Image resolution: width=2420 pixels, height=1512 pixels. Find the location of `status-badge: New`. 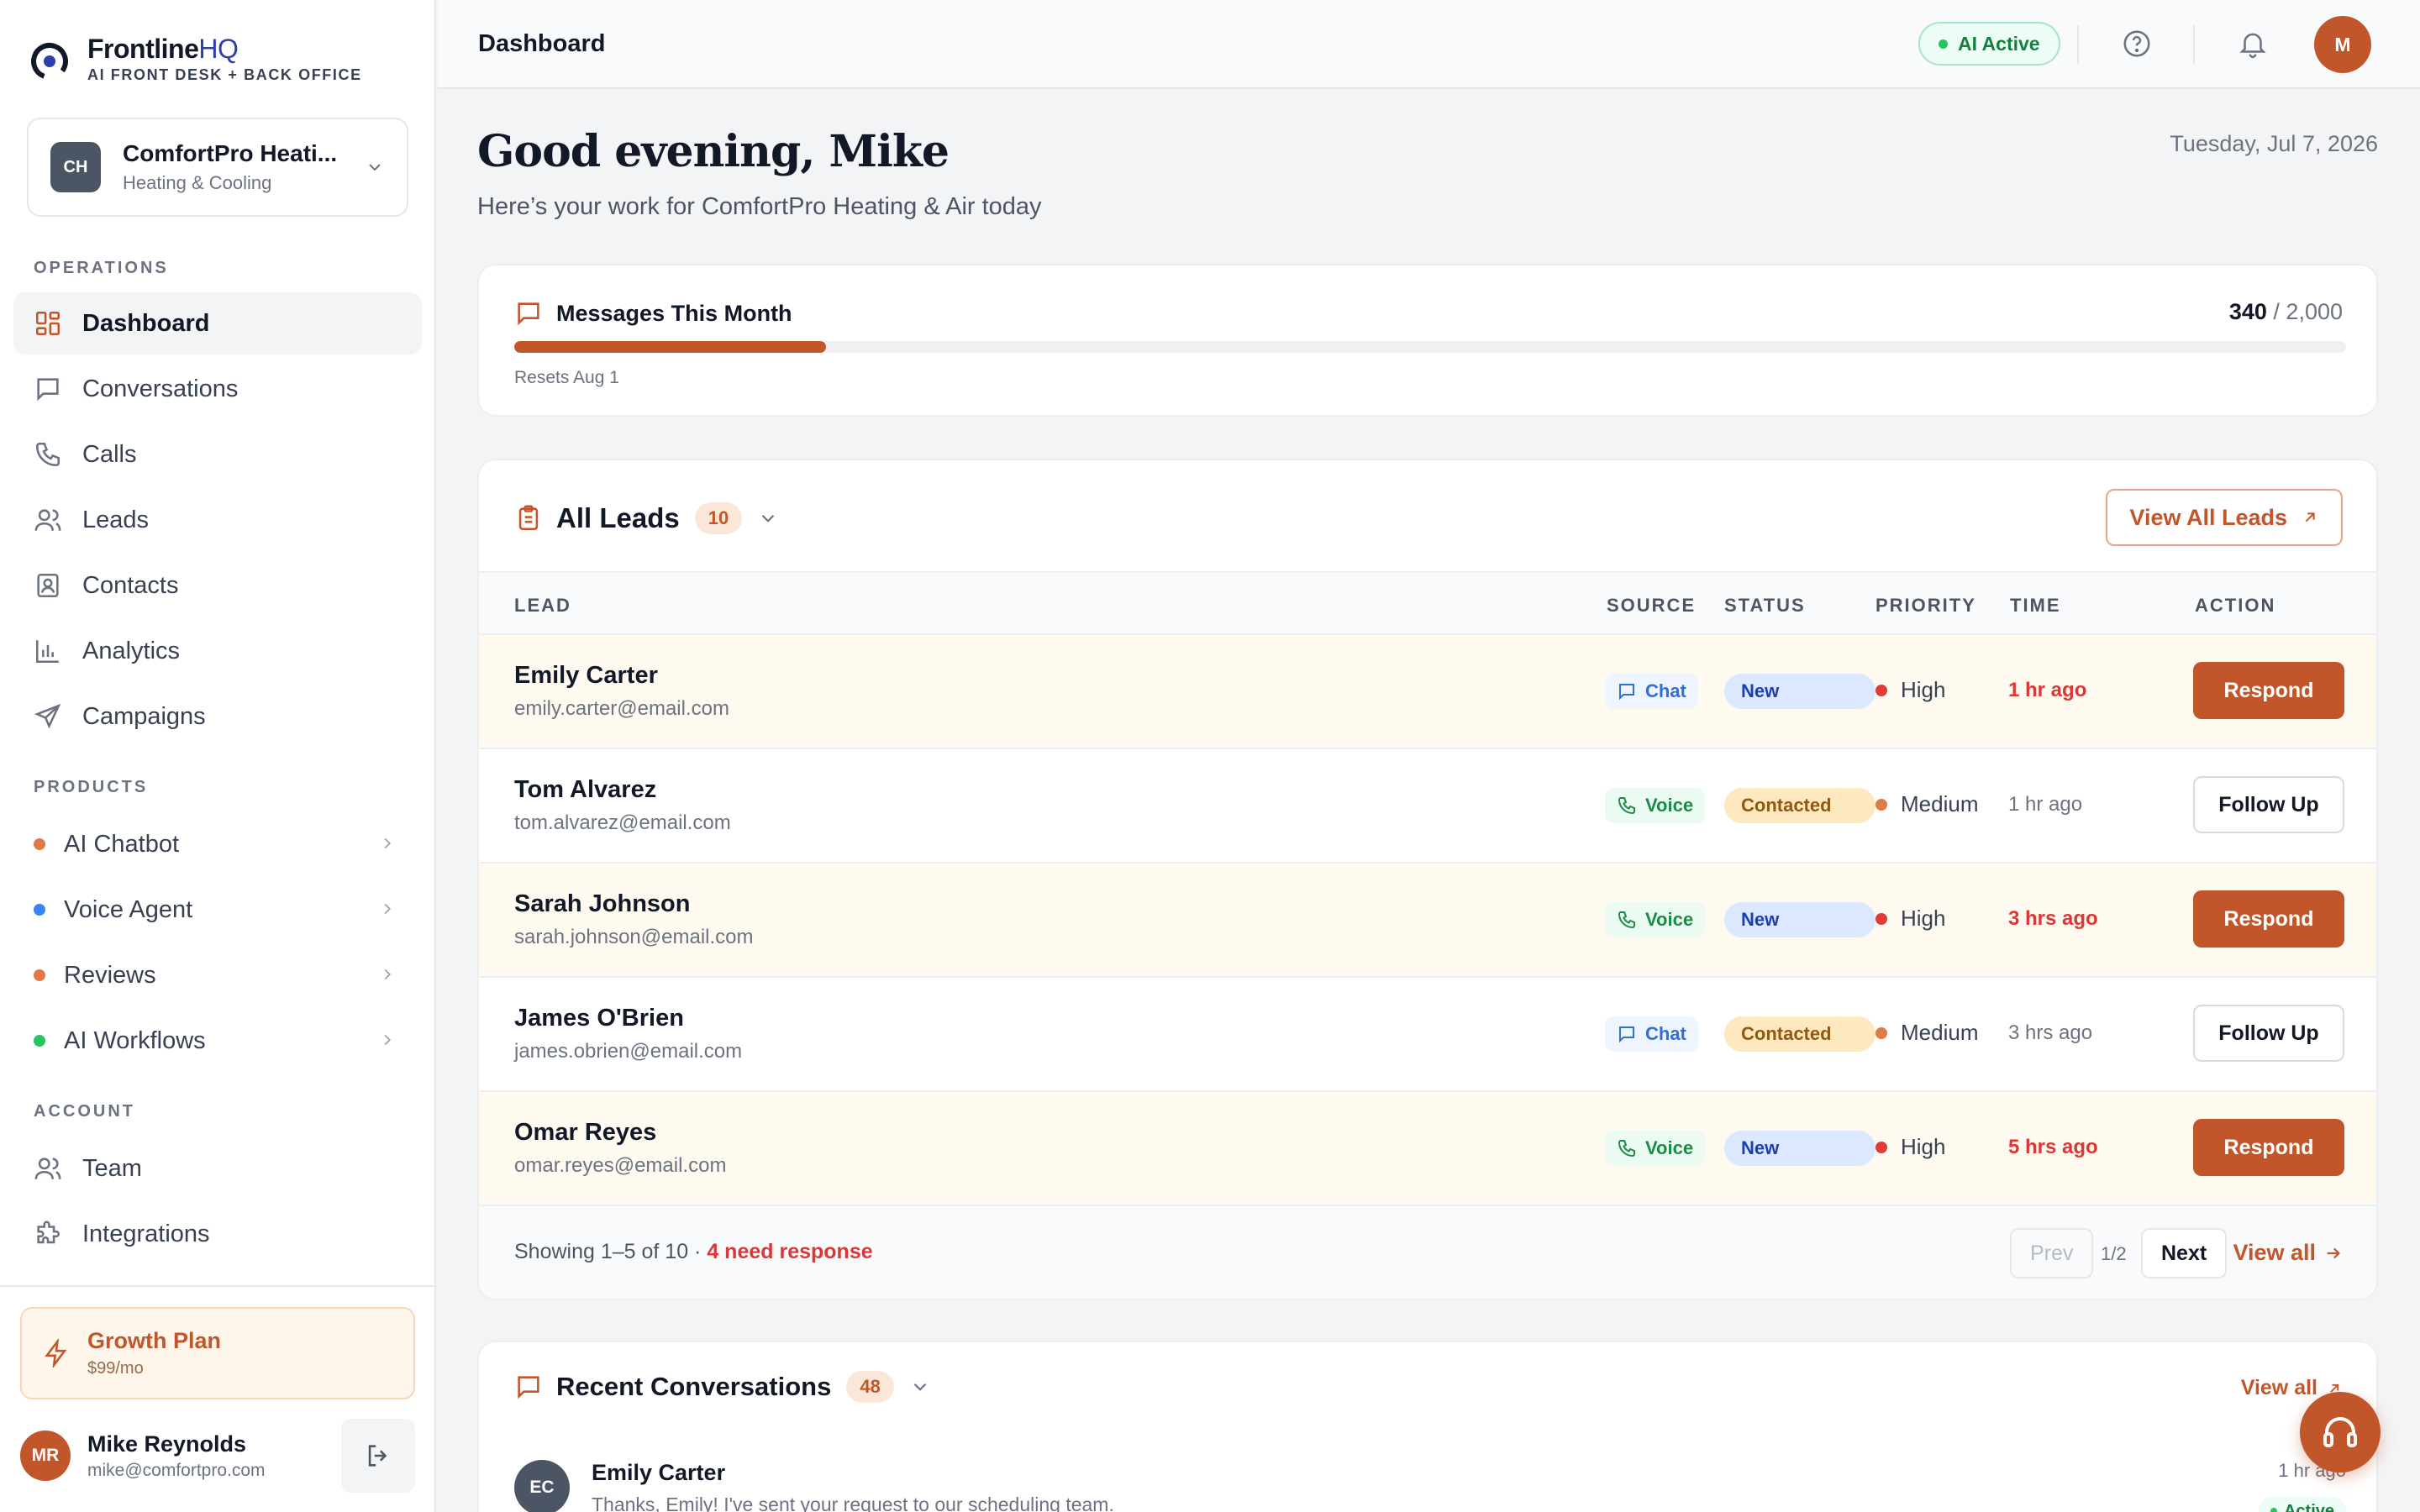

status-badge: New is located at coordinates (1800, 919).